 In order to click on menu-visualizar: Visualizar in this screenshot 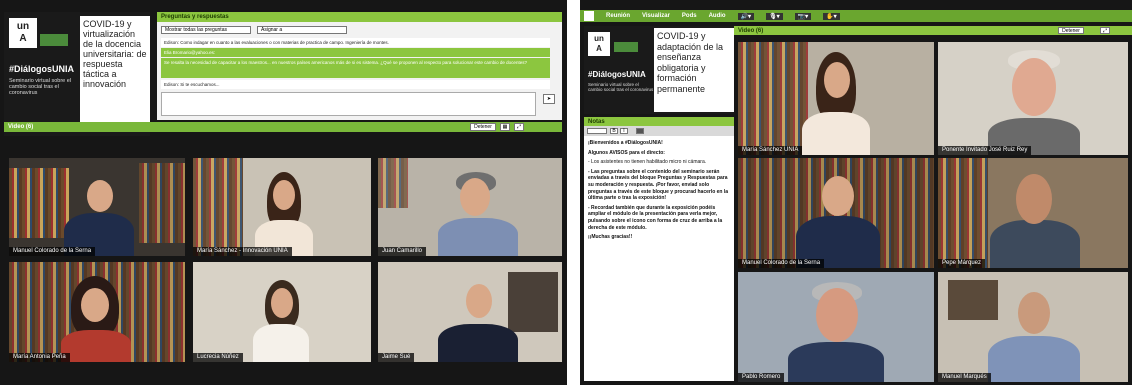, I will do `click(656, 16)`.